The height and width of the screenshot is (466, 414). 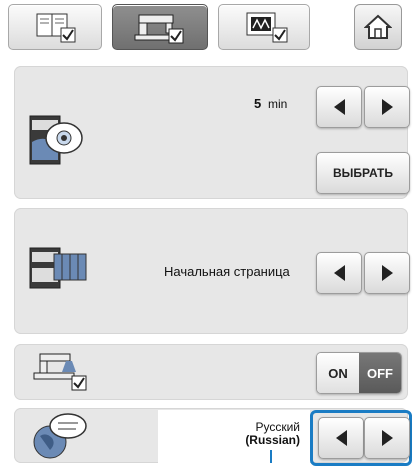 I want to click on tab-general-settings, so click(x=55, y=27).